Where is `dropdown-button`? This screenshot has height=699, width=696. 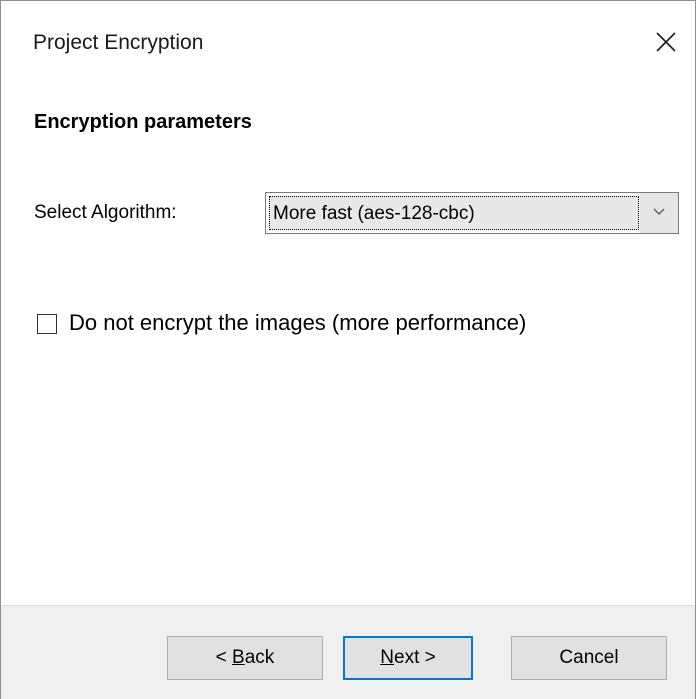 dropdown-button is located at coordinates (659, 213).